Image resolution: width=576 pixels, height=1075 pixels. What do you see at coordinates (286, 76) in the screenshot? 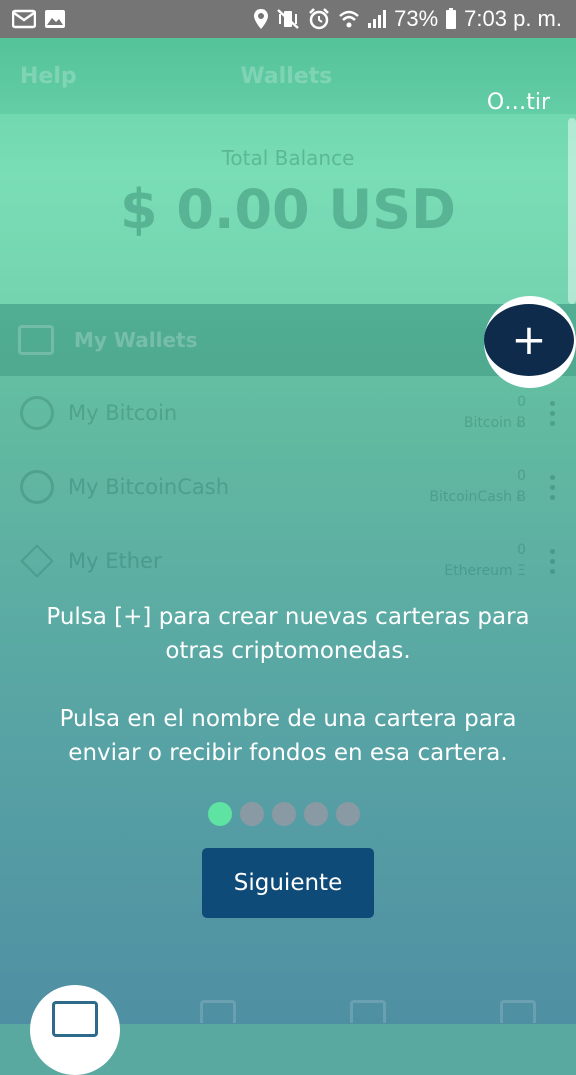
I see `page-title: Wallets` at bounding box center [286, 76].